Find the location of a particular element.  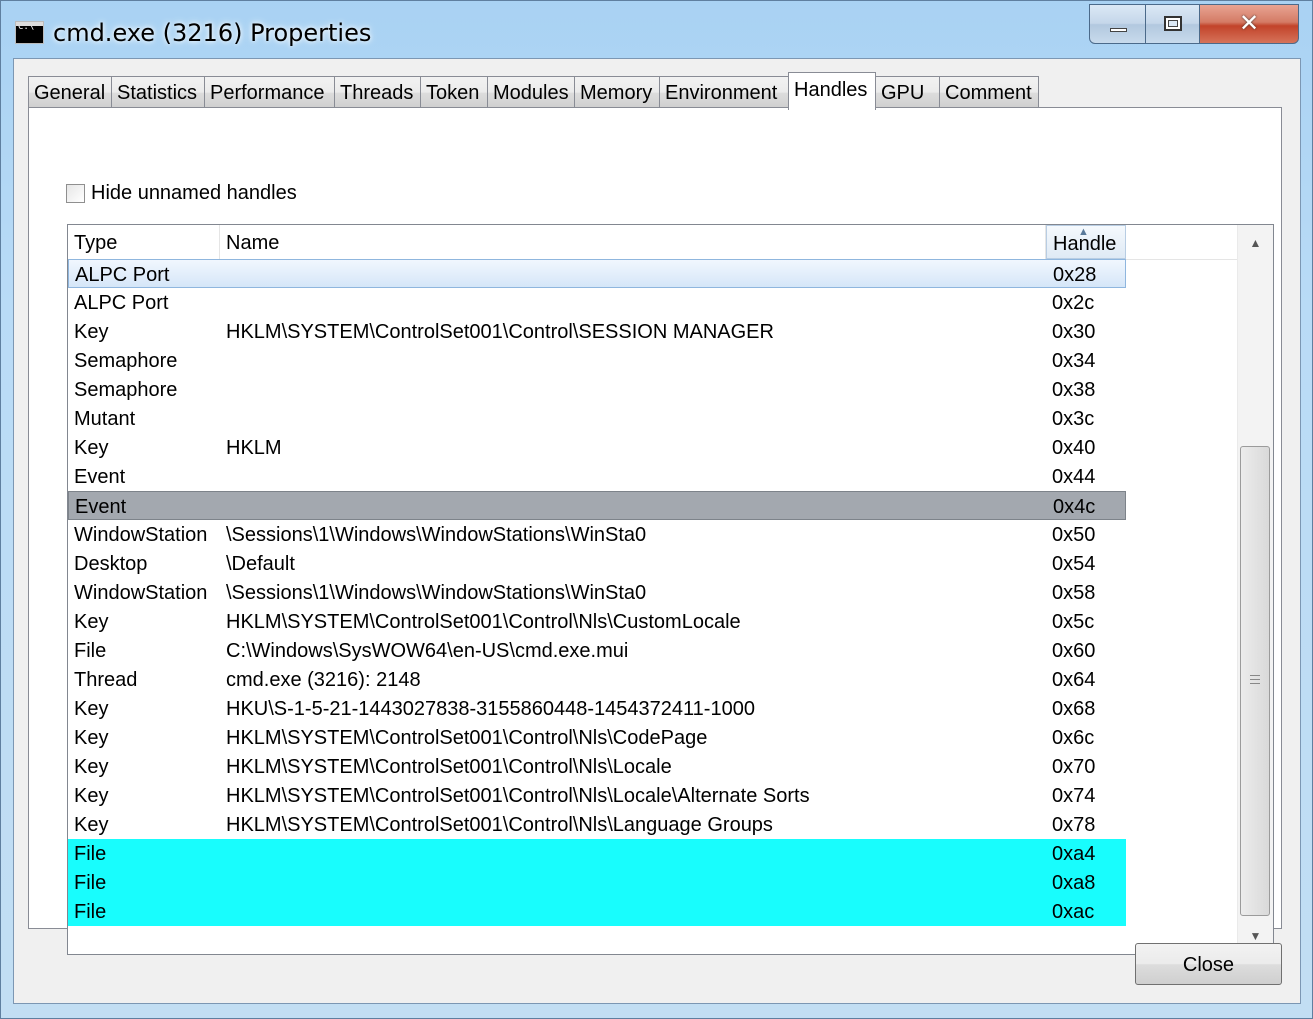

cell-handle: 0x30 is located at coordinates (1074, 332).